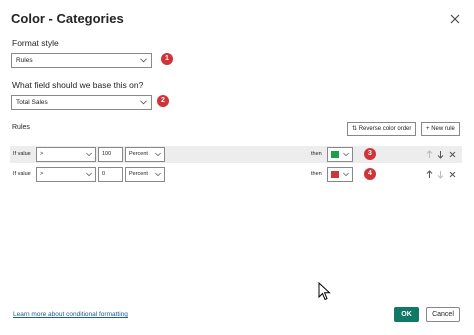 This screenshot has width=474, height=335. Describe the element at coordinates (443, 314) in the screenshot. I see `cancel-button: Cancel` at that location.